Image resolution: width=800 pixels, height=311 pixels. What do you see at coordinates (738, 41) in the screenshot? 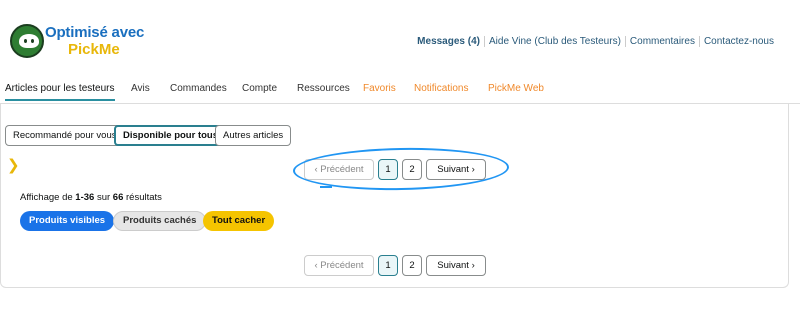
I see `contact-link: Contactez-nous` at bounding box center [738, 41].